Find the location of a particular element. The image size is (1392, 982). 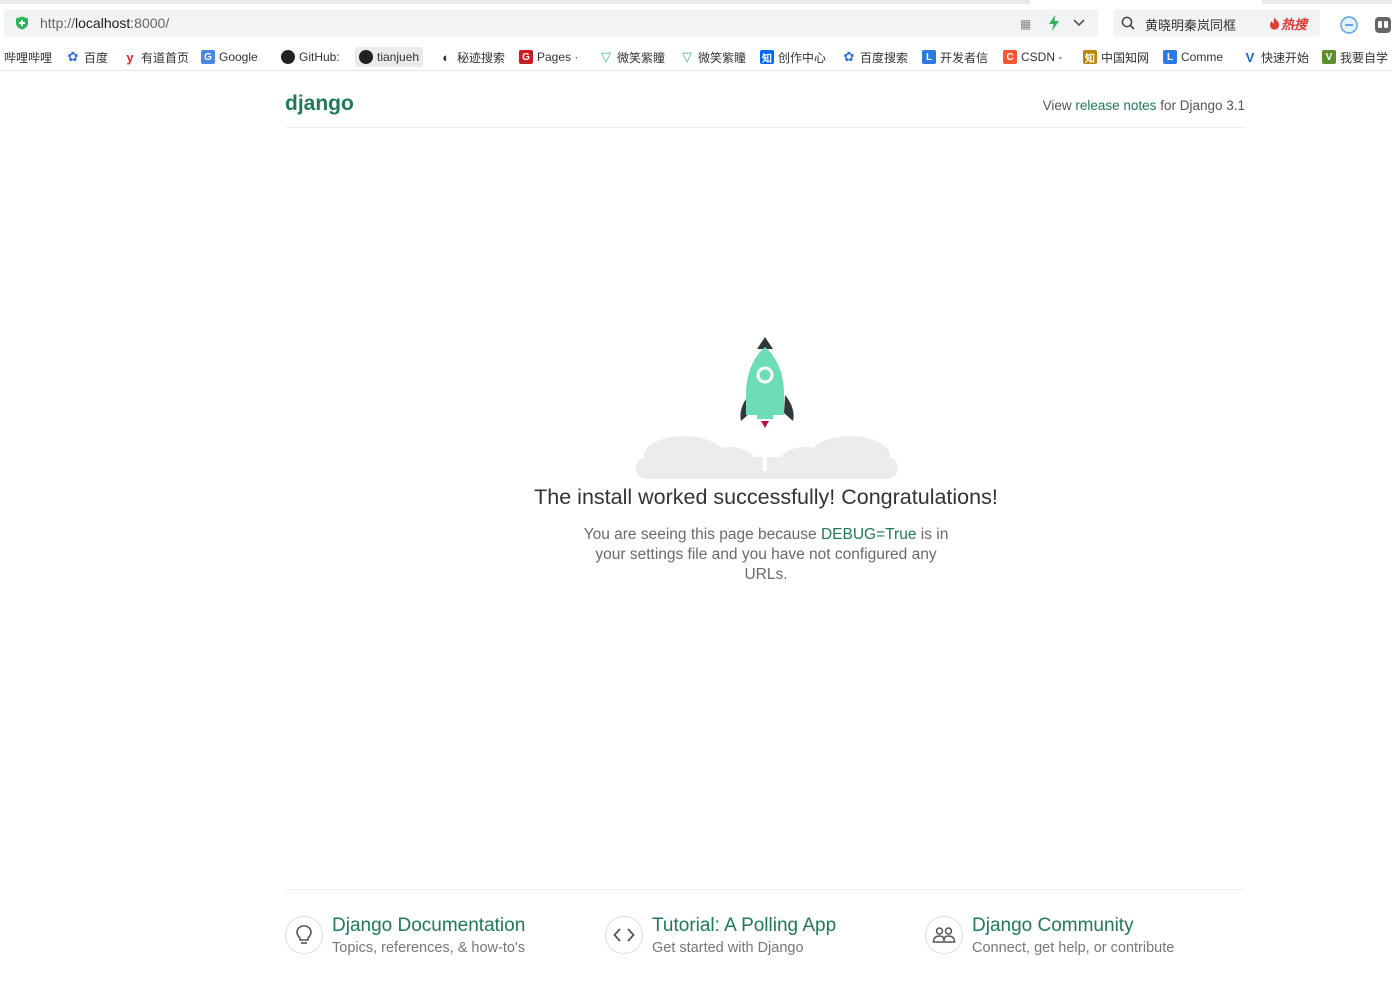

google-translate-icon: G is located at coordinates (208, 57).